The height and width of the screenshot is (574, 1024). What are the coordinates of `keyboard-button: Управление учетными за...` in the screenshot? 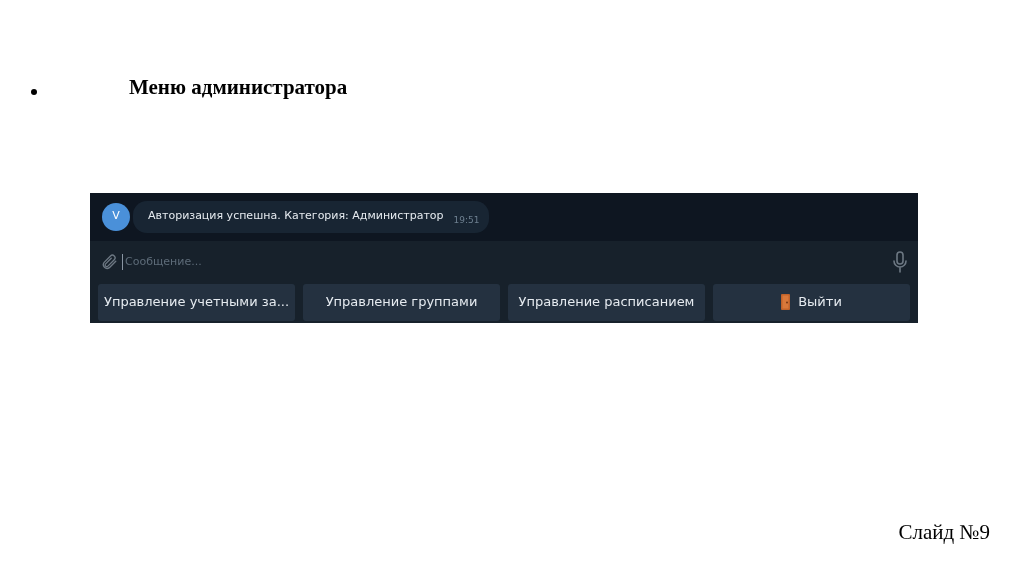 It's located at (196, 302).